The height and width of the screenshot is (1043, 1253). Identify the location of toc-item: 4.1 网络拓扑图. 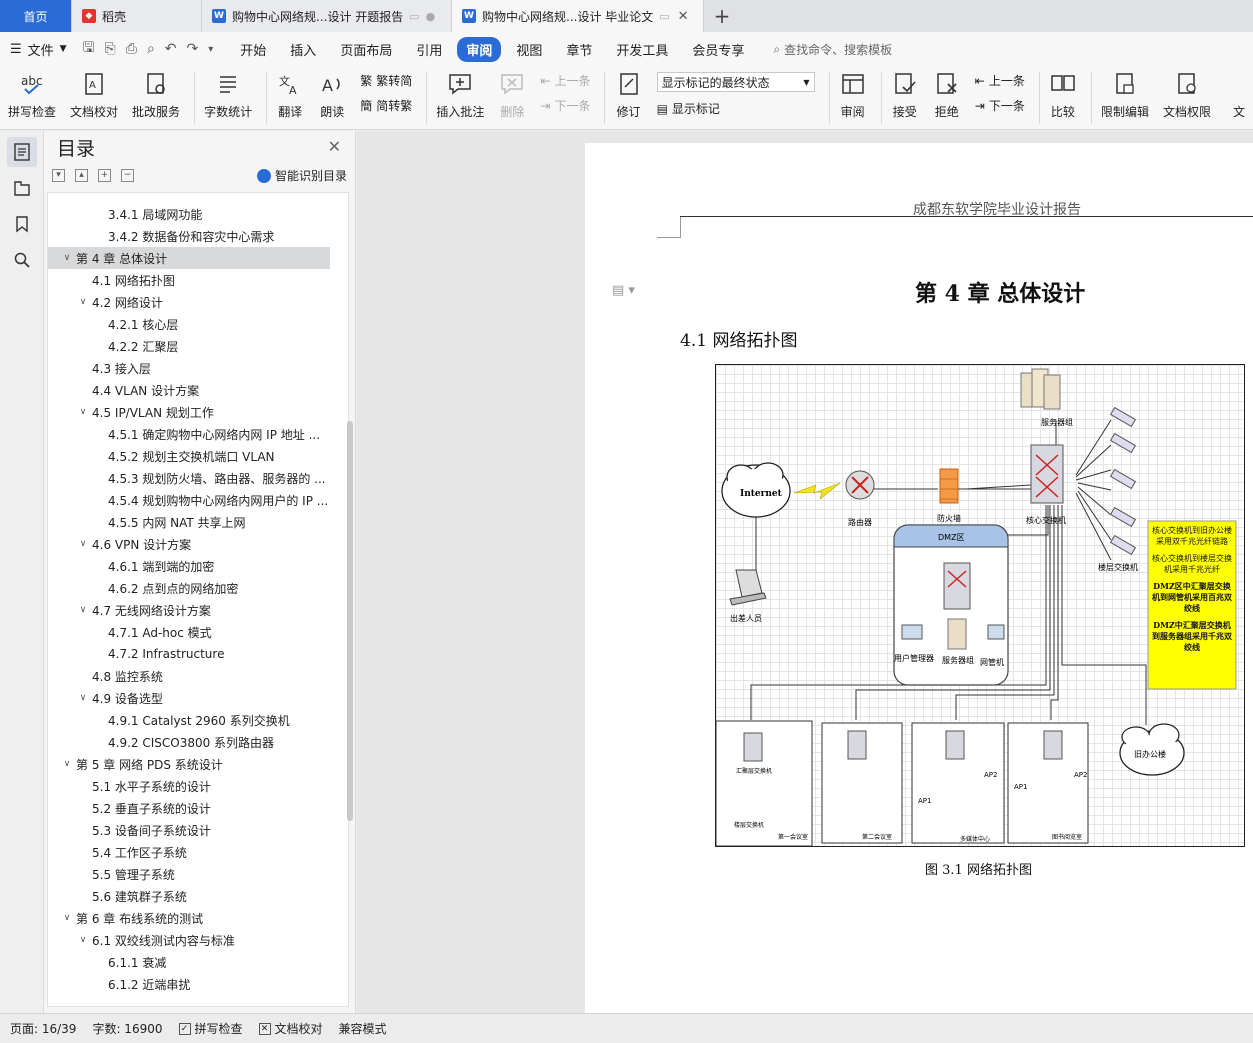
(198, 280).